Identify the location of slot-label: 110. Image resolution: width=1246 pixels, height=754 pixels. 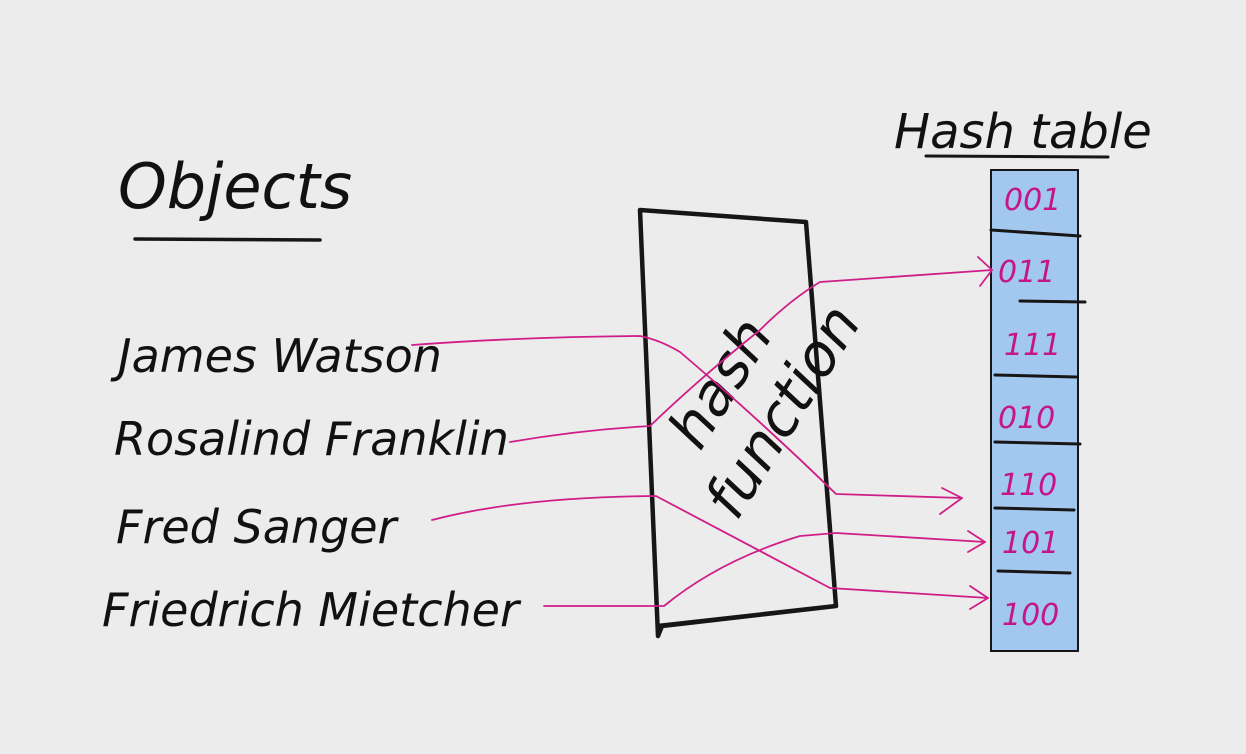
(1028, 485).